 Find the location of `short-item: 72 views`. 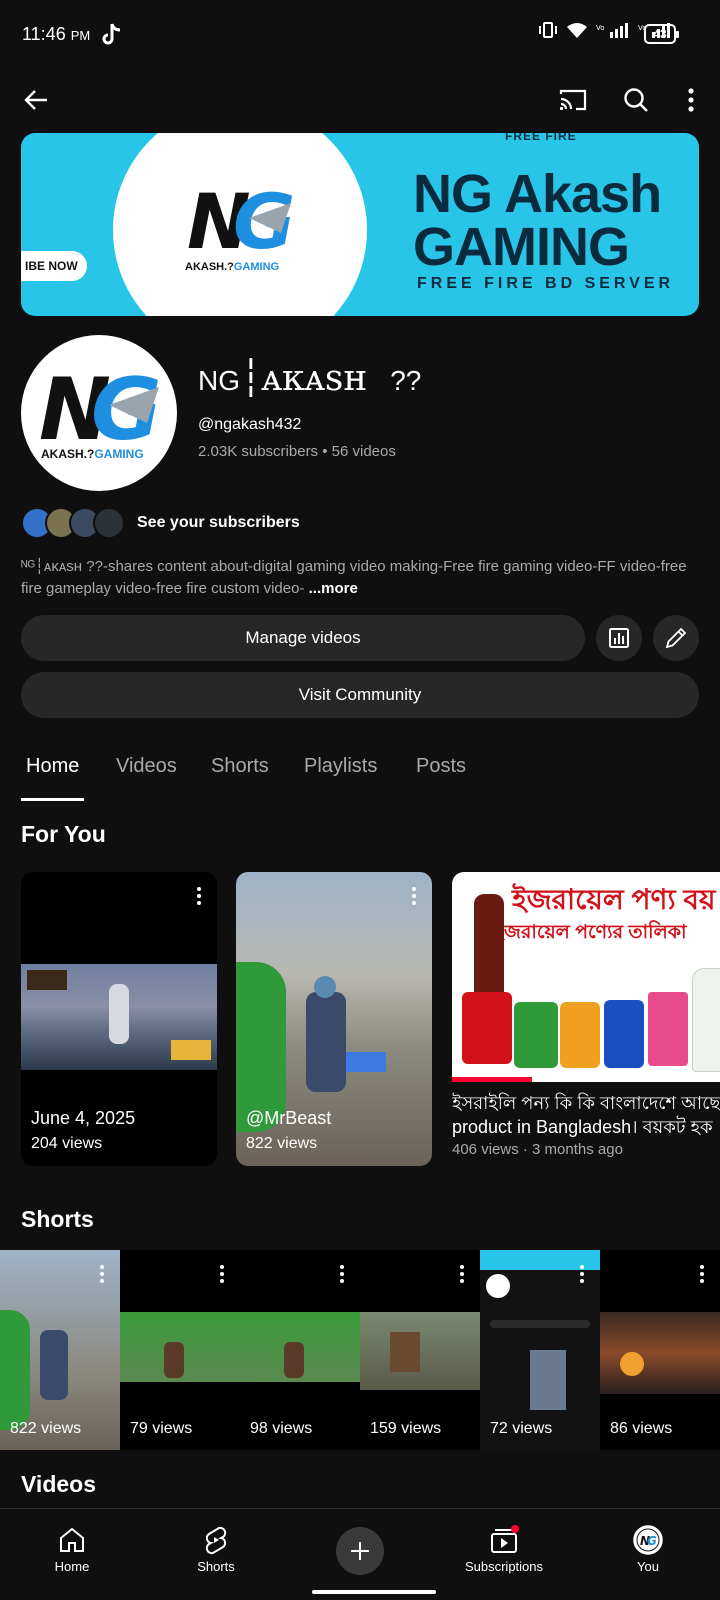

short-item: 72 views is located at coordinates (540, 1350).